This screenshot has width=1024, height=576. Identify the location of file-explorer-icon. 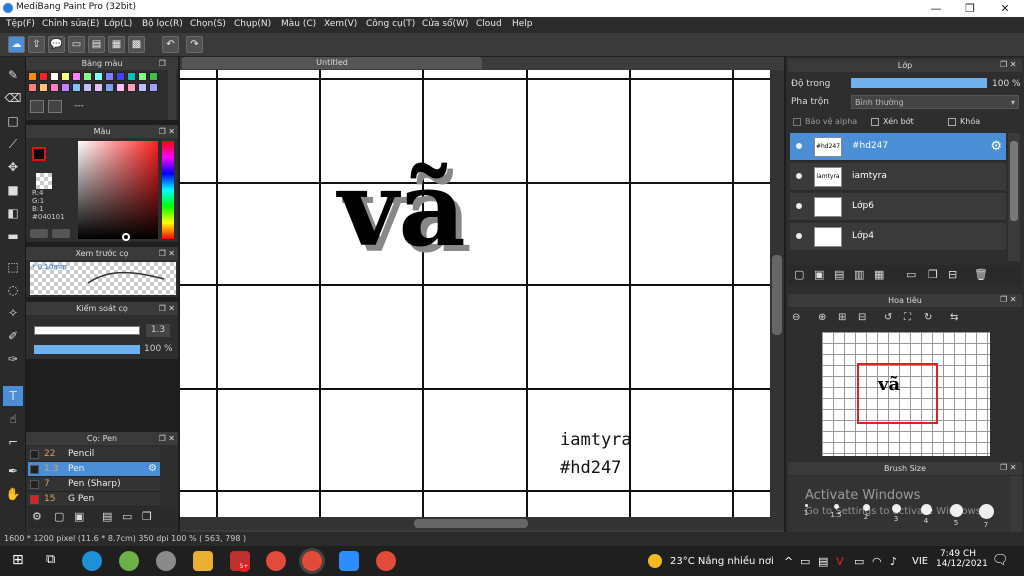
(203, 561).